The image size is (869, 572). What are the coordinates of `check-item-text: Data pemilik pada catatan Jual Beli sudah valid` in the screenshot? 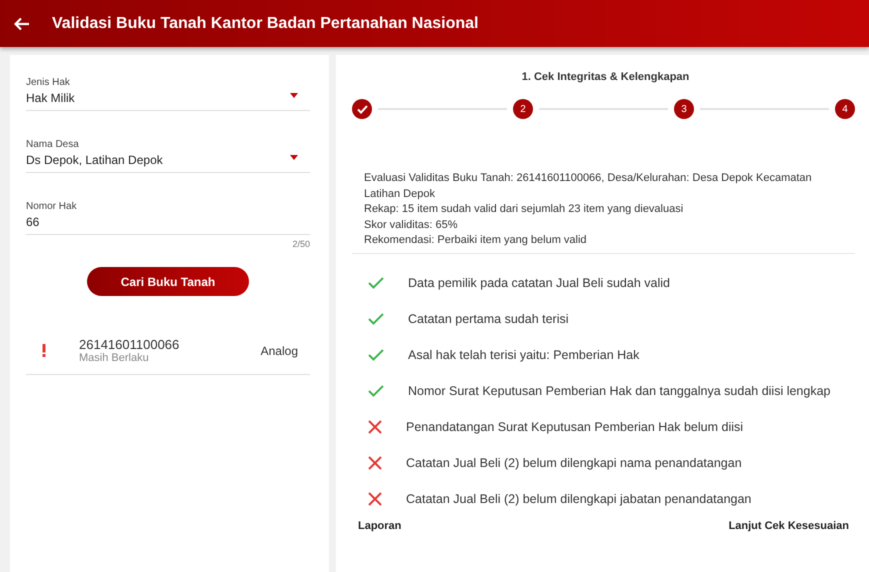 It's located at (539, 283).